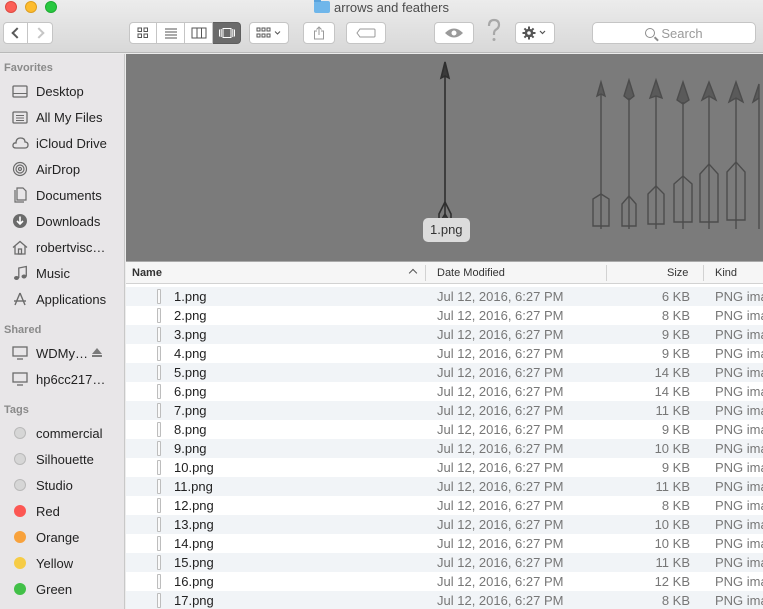  Describe the element at coordinates (444, 334) in the screenshot. I see `table-row: 3.png Jul 12, 2016, 6:27 PM 9 KB PNG ima` at that location.